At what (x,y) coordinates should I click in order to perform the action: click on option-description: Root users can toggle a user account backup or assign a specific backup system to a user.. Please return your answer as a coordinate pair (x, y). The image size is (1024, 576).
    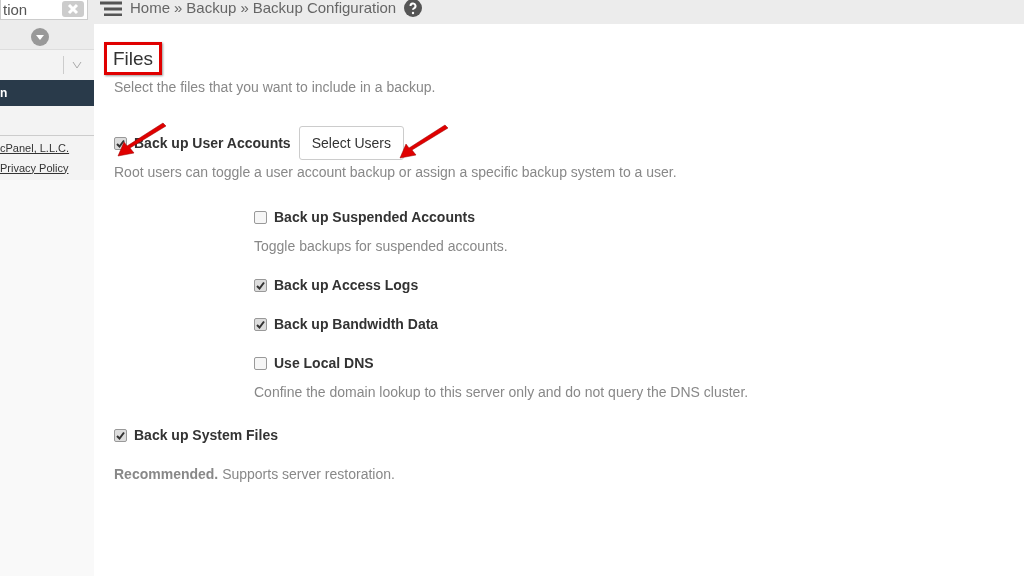
    Looking at the image, I should click on (396, 172).